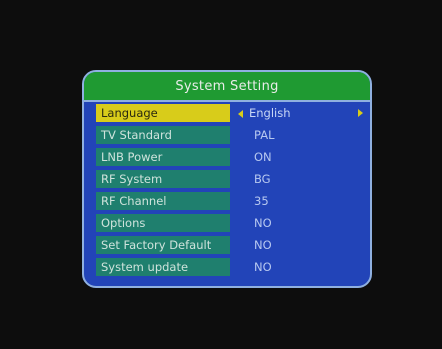 This screenshot has width=442, height=349. I want to click on setting-row-set-factory-default: Set Factory Default NO, so click(227, 245).